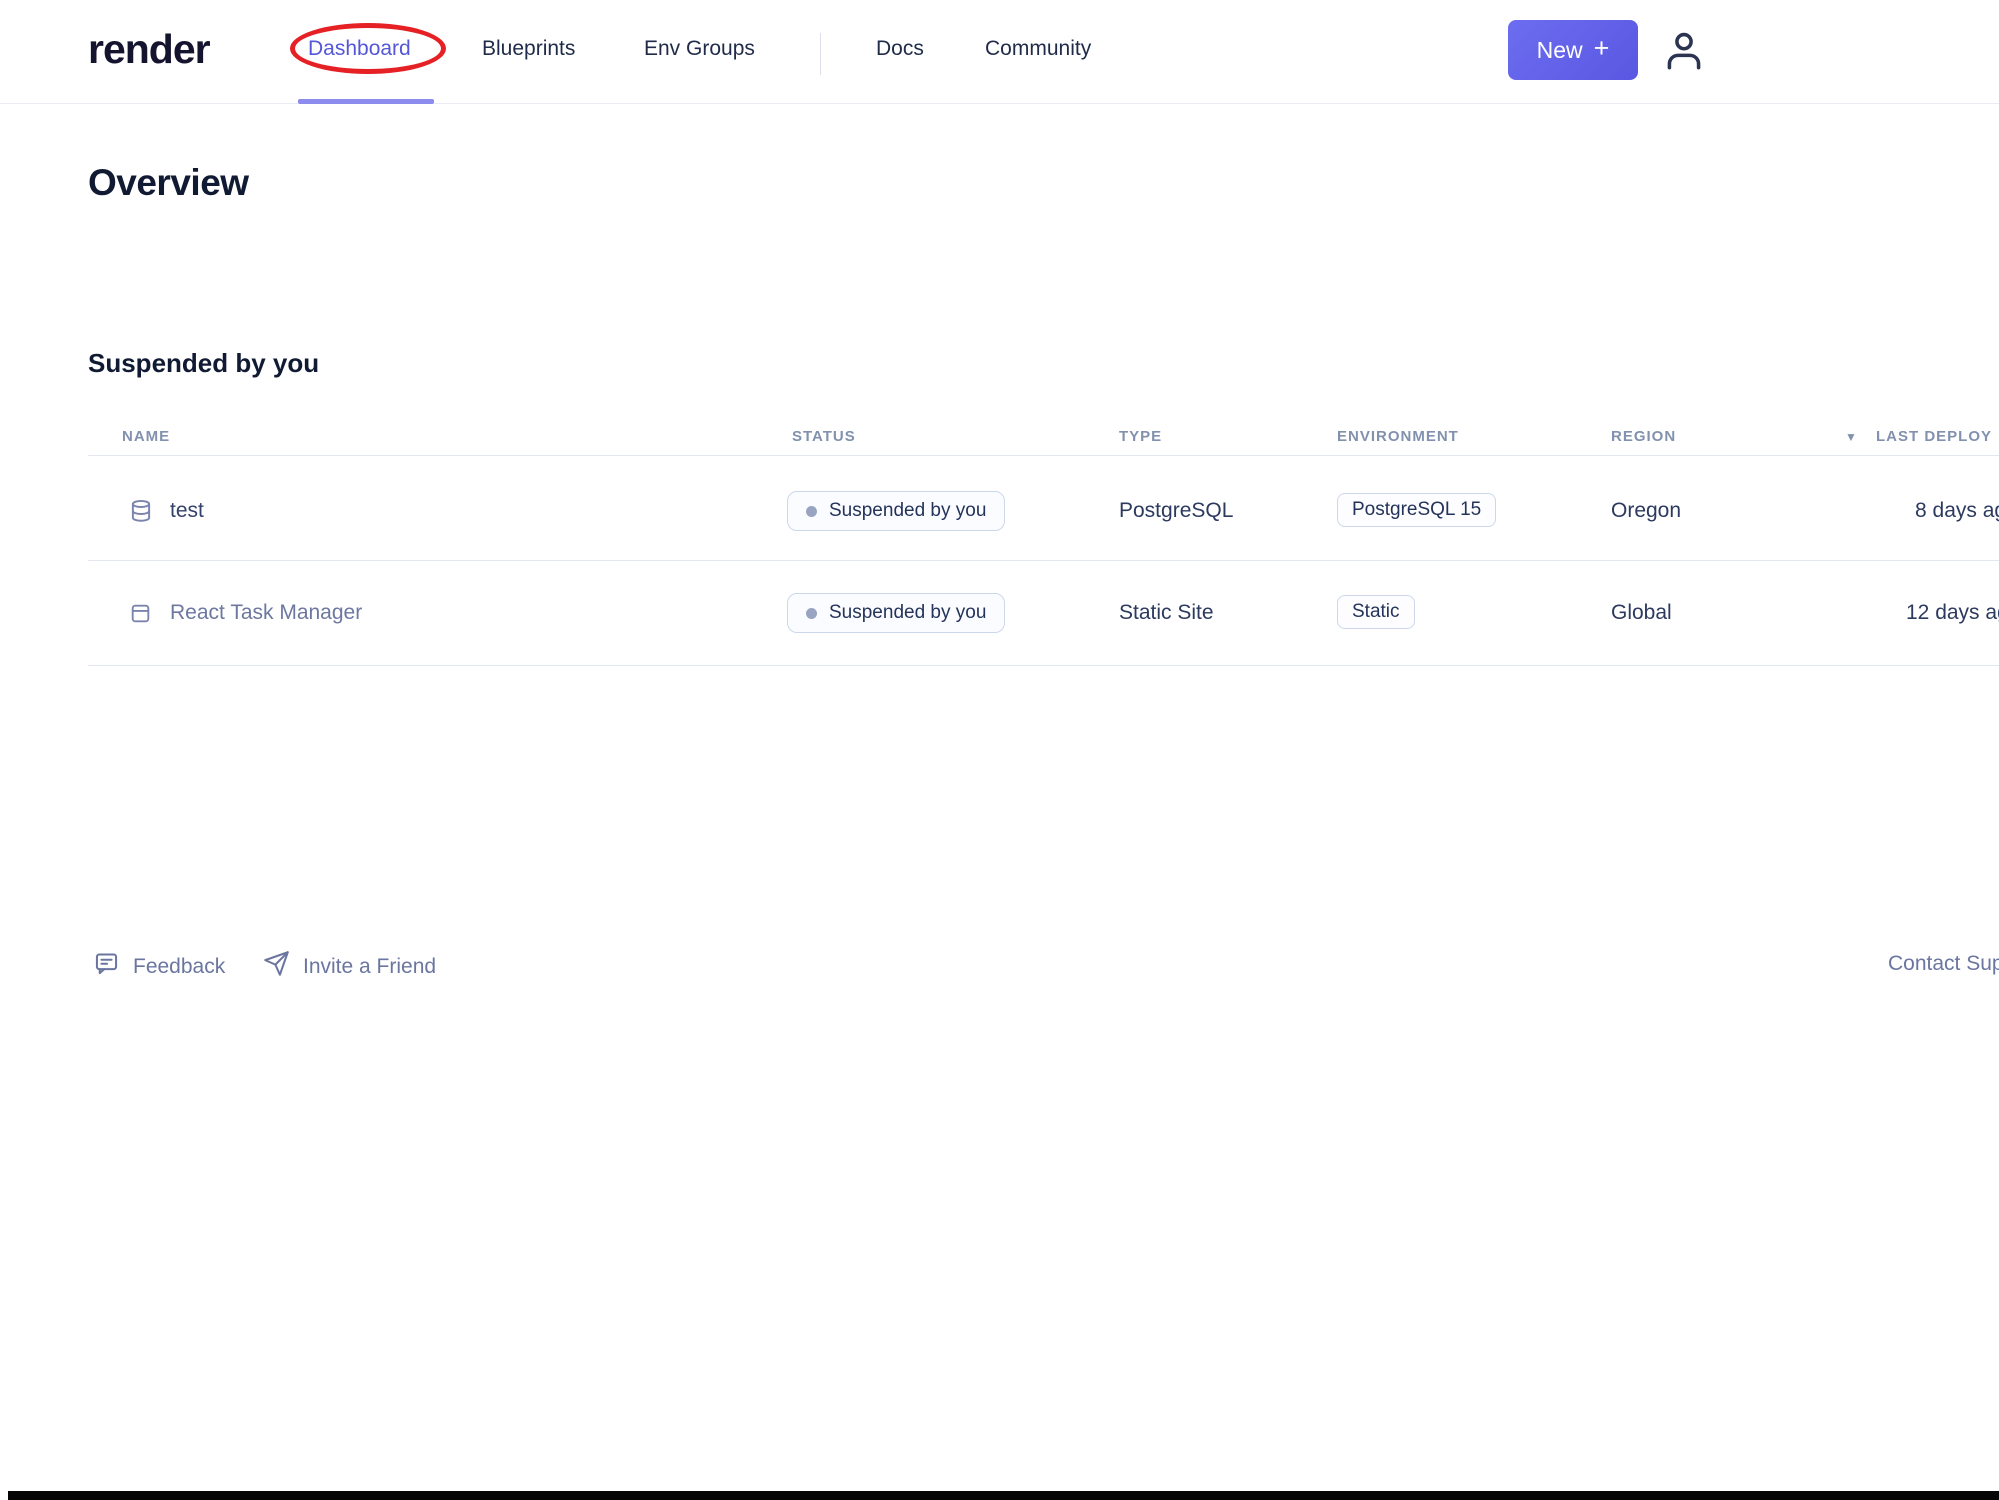 The height and width of the screenshot is (1500, 1999). I want to click on column-header-name: NAME, so click(146, 436).